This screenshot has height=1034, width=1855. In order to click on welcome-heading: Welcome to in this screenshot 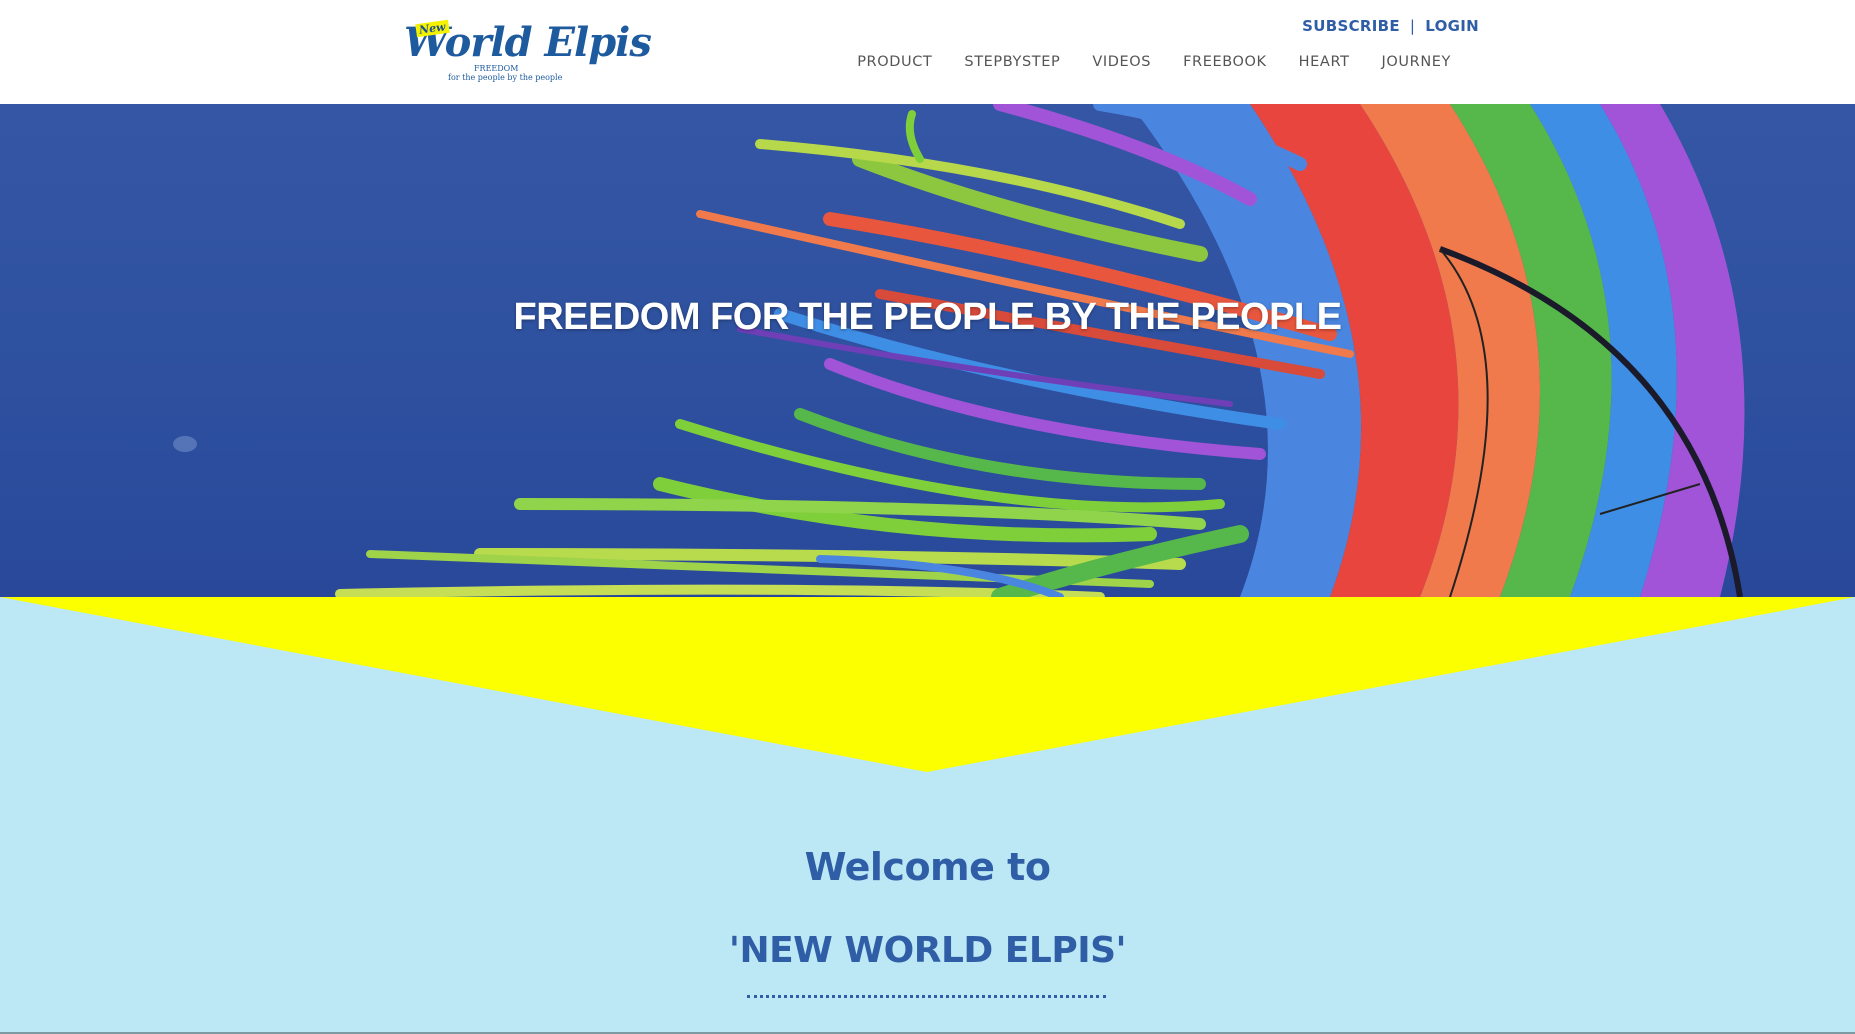, I will do `click(927, 867)`.